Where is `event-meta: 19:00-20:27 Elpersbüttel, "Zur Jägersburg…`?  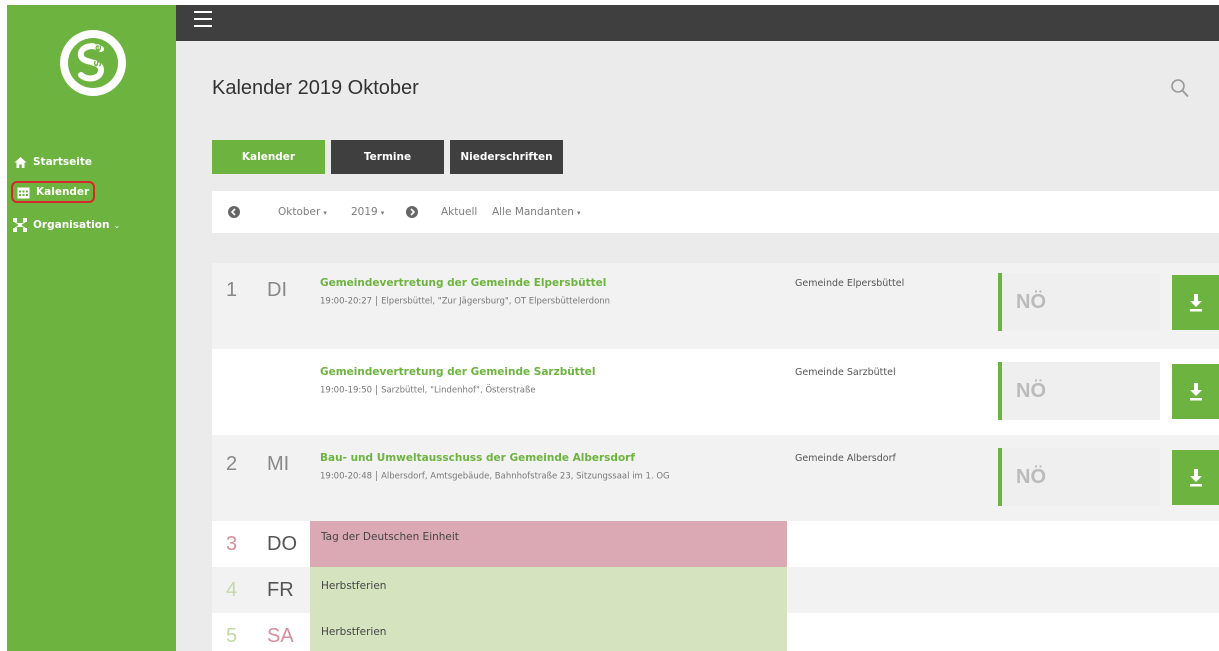 event-meta: 19:00-20:27 Elpersbüttel, "Zur Jägersburg… is located at coordinates (465, 301).